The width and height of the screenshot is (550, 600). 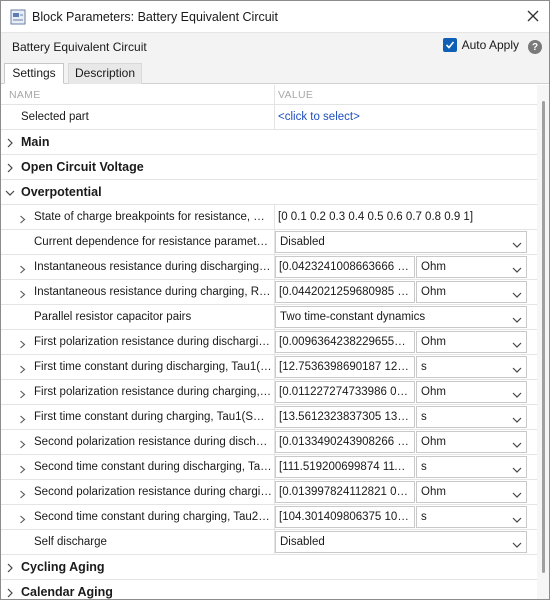 I want to click on param-label: Parallel resistor capacitor pairs, so click(x=113, y=317).